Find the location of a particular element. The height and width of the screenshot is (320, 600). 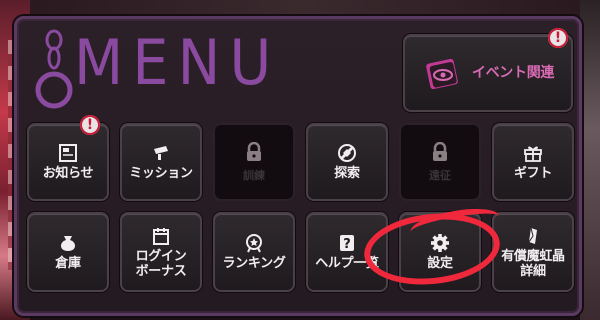

scroll-icon is located at coordinates (161, 153).